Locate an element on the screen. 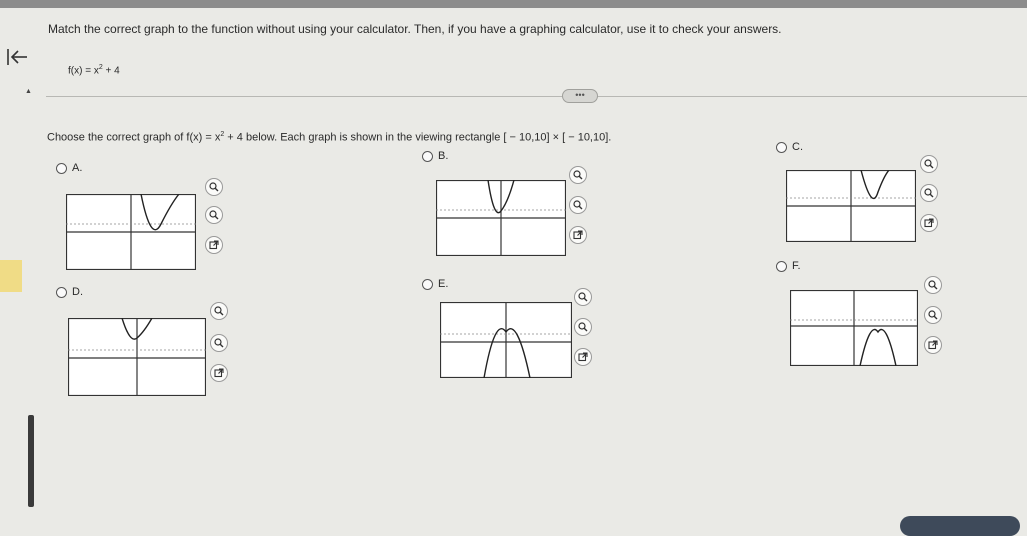 The image size is (1027, 536). option-a: A. is located at coordinates (69, 168).